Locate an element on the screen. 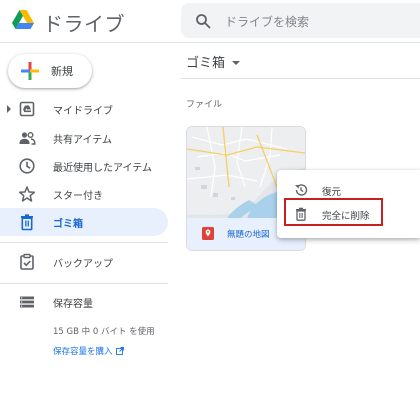  storage-usage-text: 15 GB 中 0 バイト を使用 is located at coordinates (104, 332).